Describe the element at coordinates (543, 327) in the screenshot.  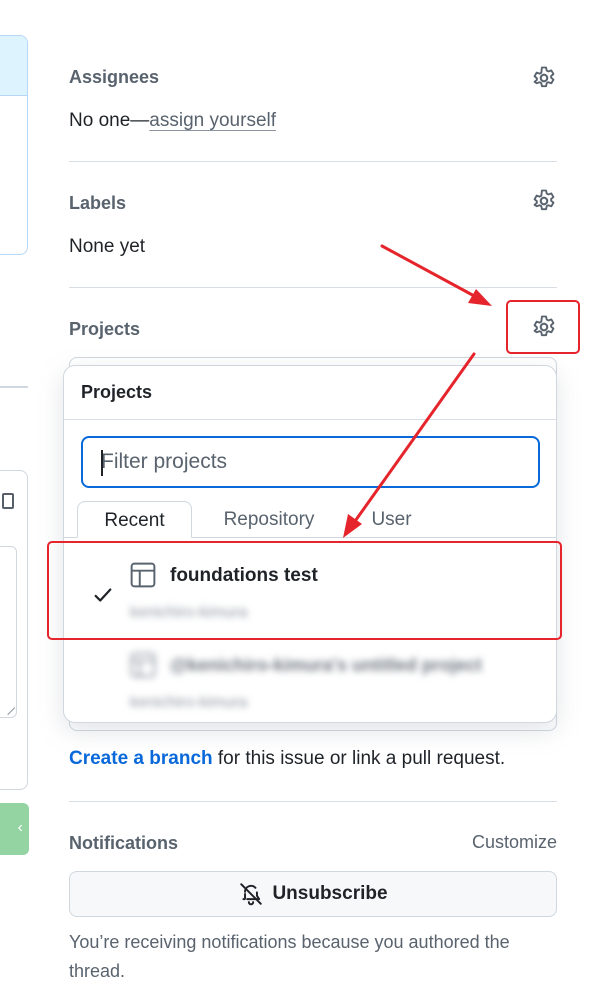
I see `gear-annotation-box` at that location.